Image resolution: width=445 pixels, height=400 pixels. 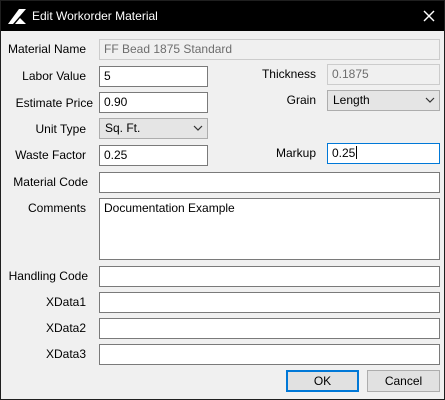 What do you see at coordinates (50, 182) in the screenshot?
I see `material-code-label: Material Code` at bounding box center [50, 182].